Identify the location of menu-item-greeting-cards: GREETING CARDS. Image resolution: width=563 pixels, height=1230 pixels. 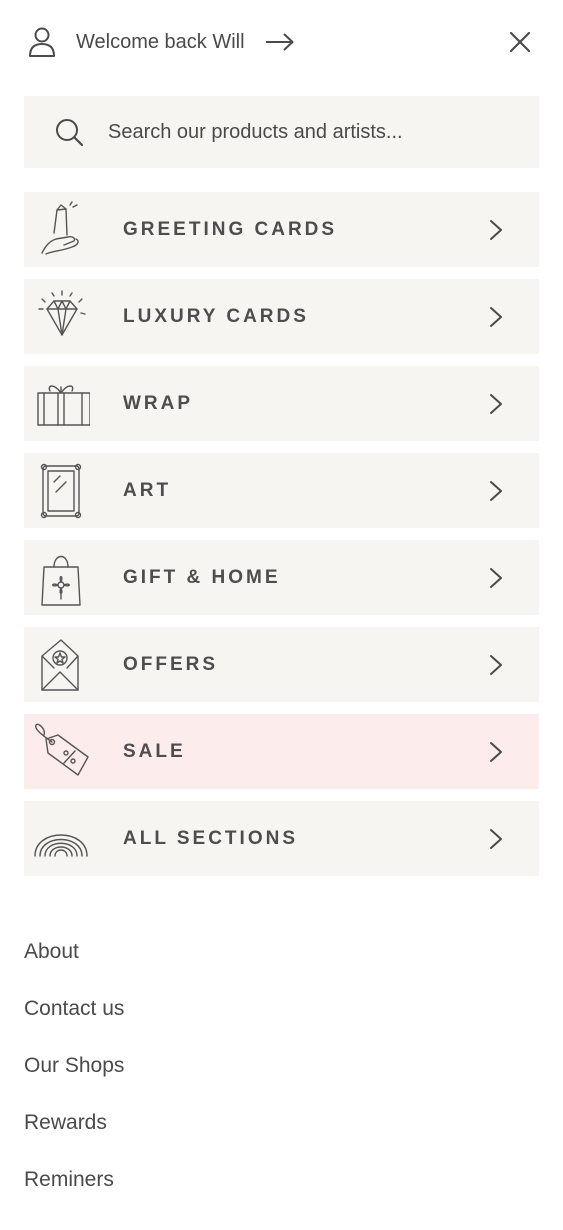
(281, 229).